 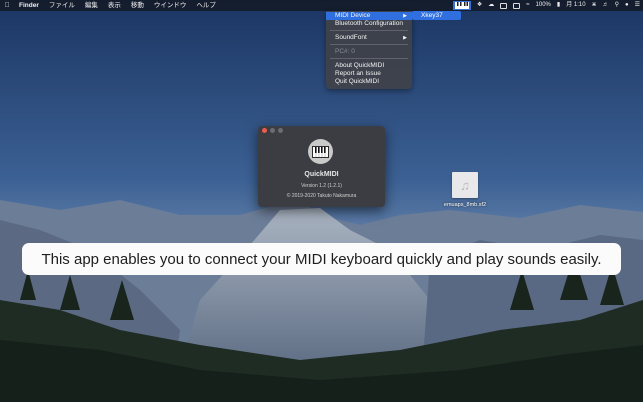 I want to click on menu-go: 移動, so click(x=137, y=5).